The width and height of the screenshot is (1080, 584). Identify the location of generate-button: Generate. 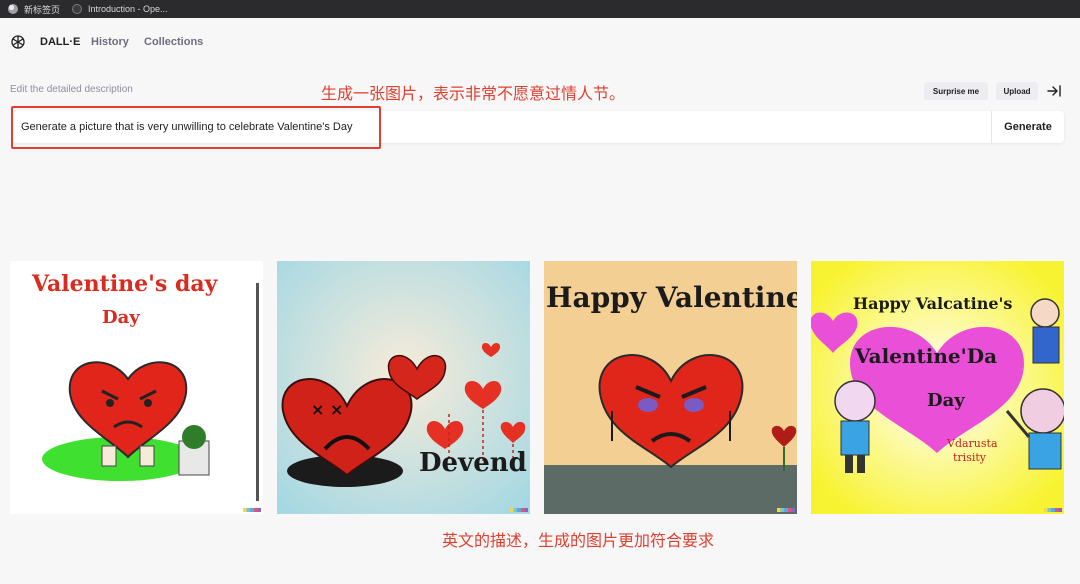
(1028, 127).